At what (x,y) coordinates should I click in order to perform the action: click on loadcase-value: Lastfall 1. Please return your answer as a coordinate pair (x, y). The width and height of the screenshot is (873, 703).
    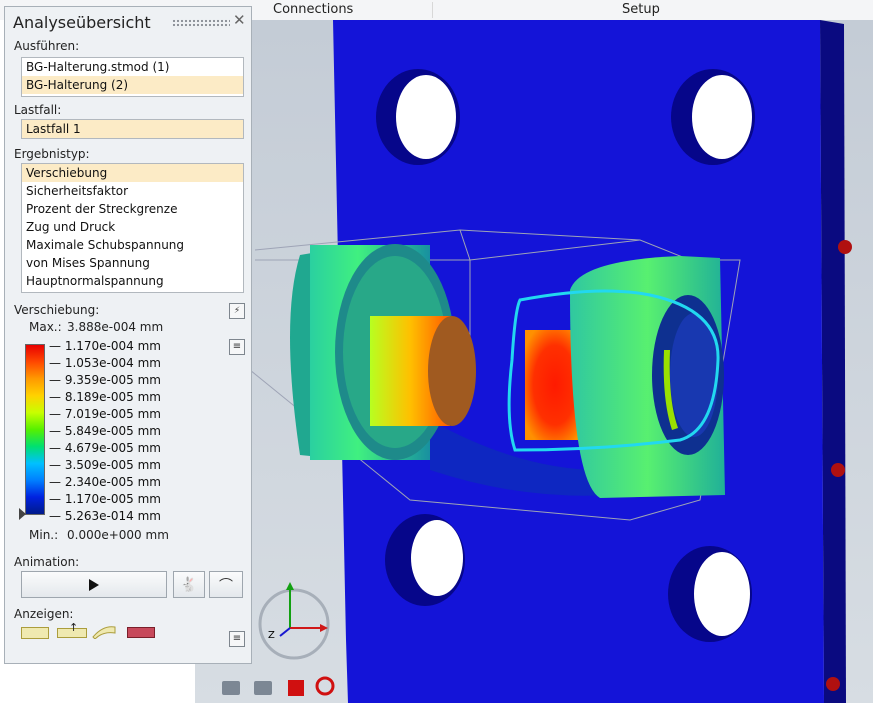
    Looking at the image, I should click on (53, 129).